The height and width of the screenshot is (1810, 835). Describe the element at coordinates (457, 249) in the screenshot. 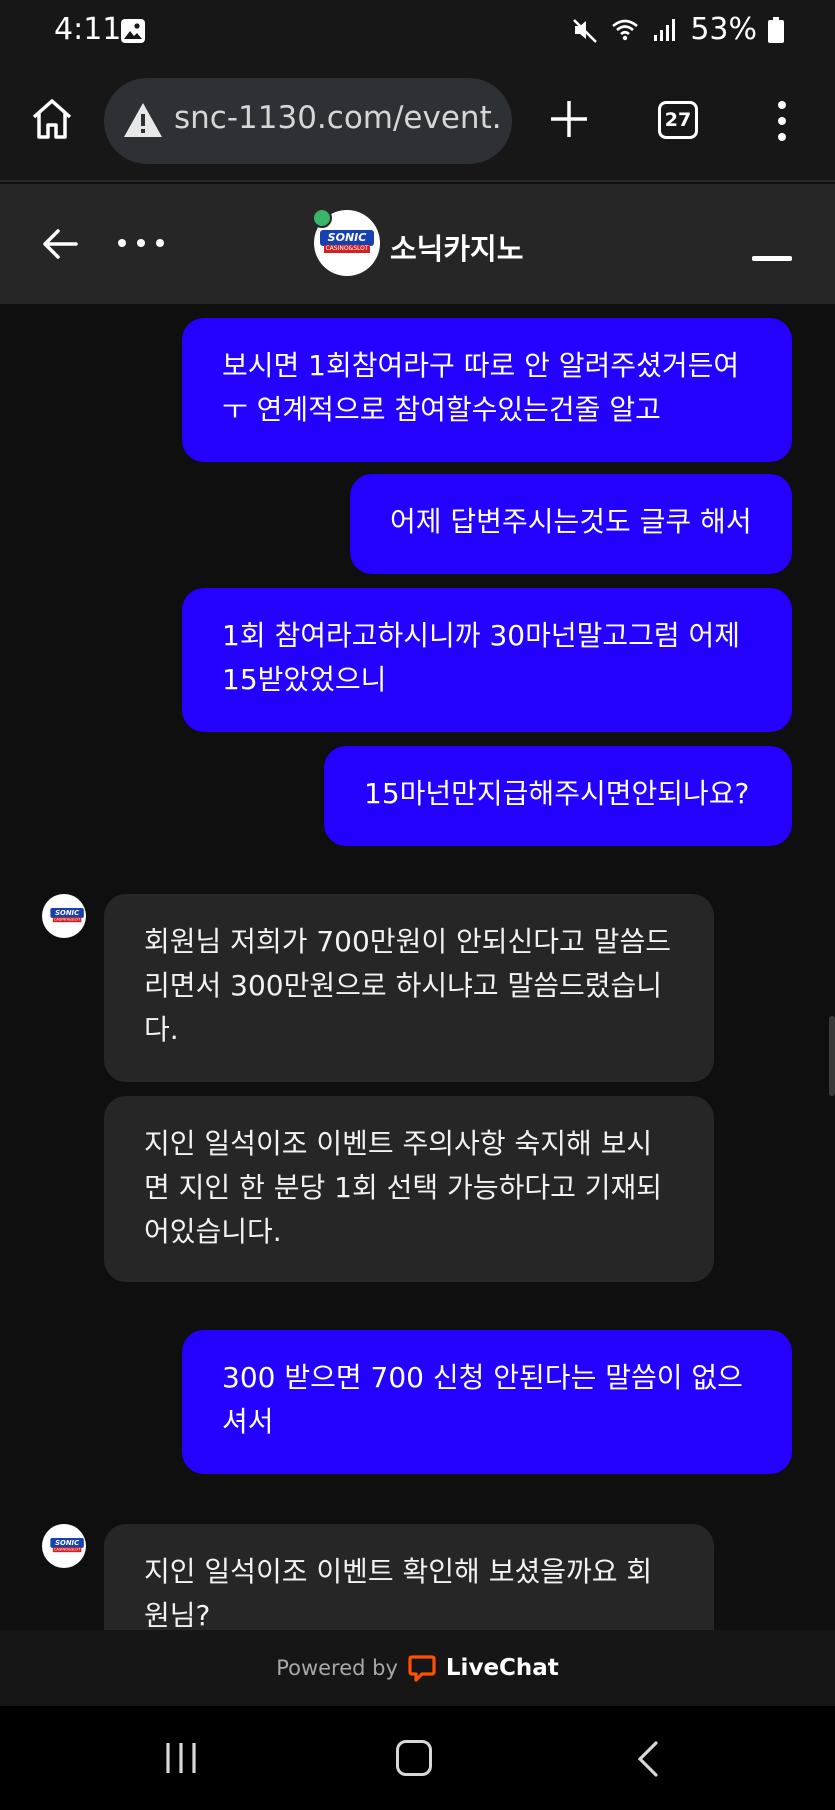

I see `agent-name: 소닉카지노` at that location.